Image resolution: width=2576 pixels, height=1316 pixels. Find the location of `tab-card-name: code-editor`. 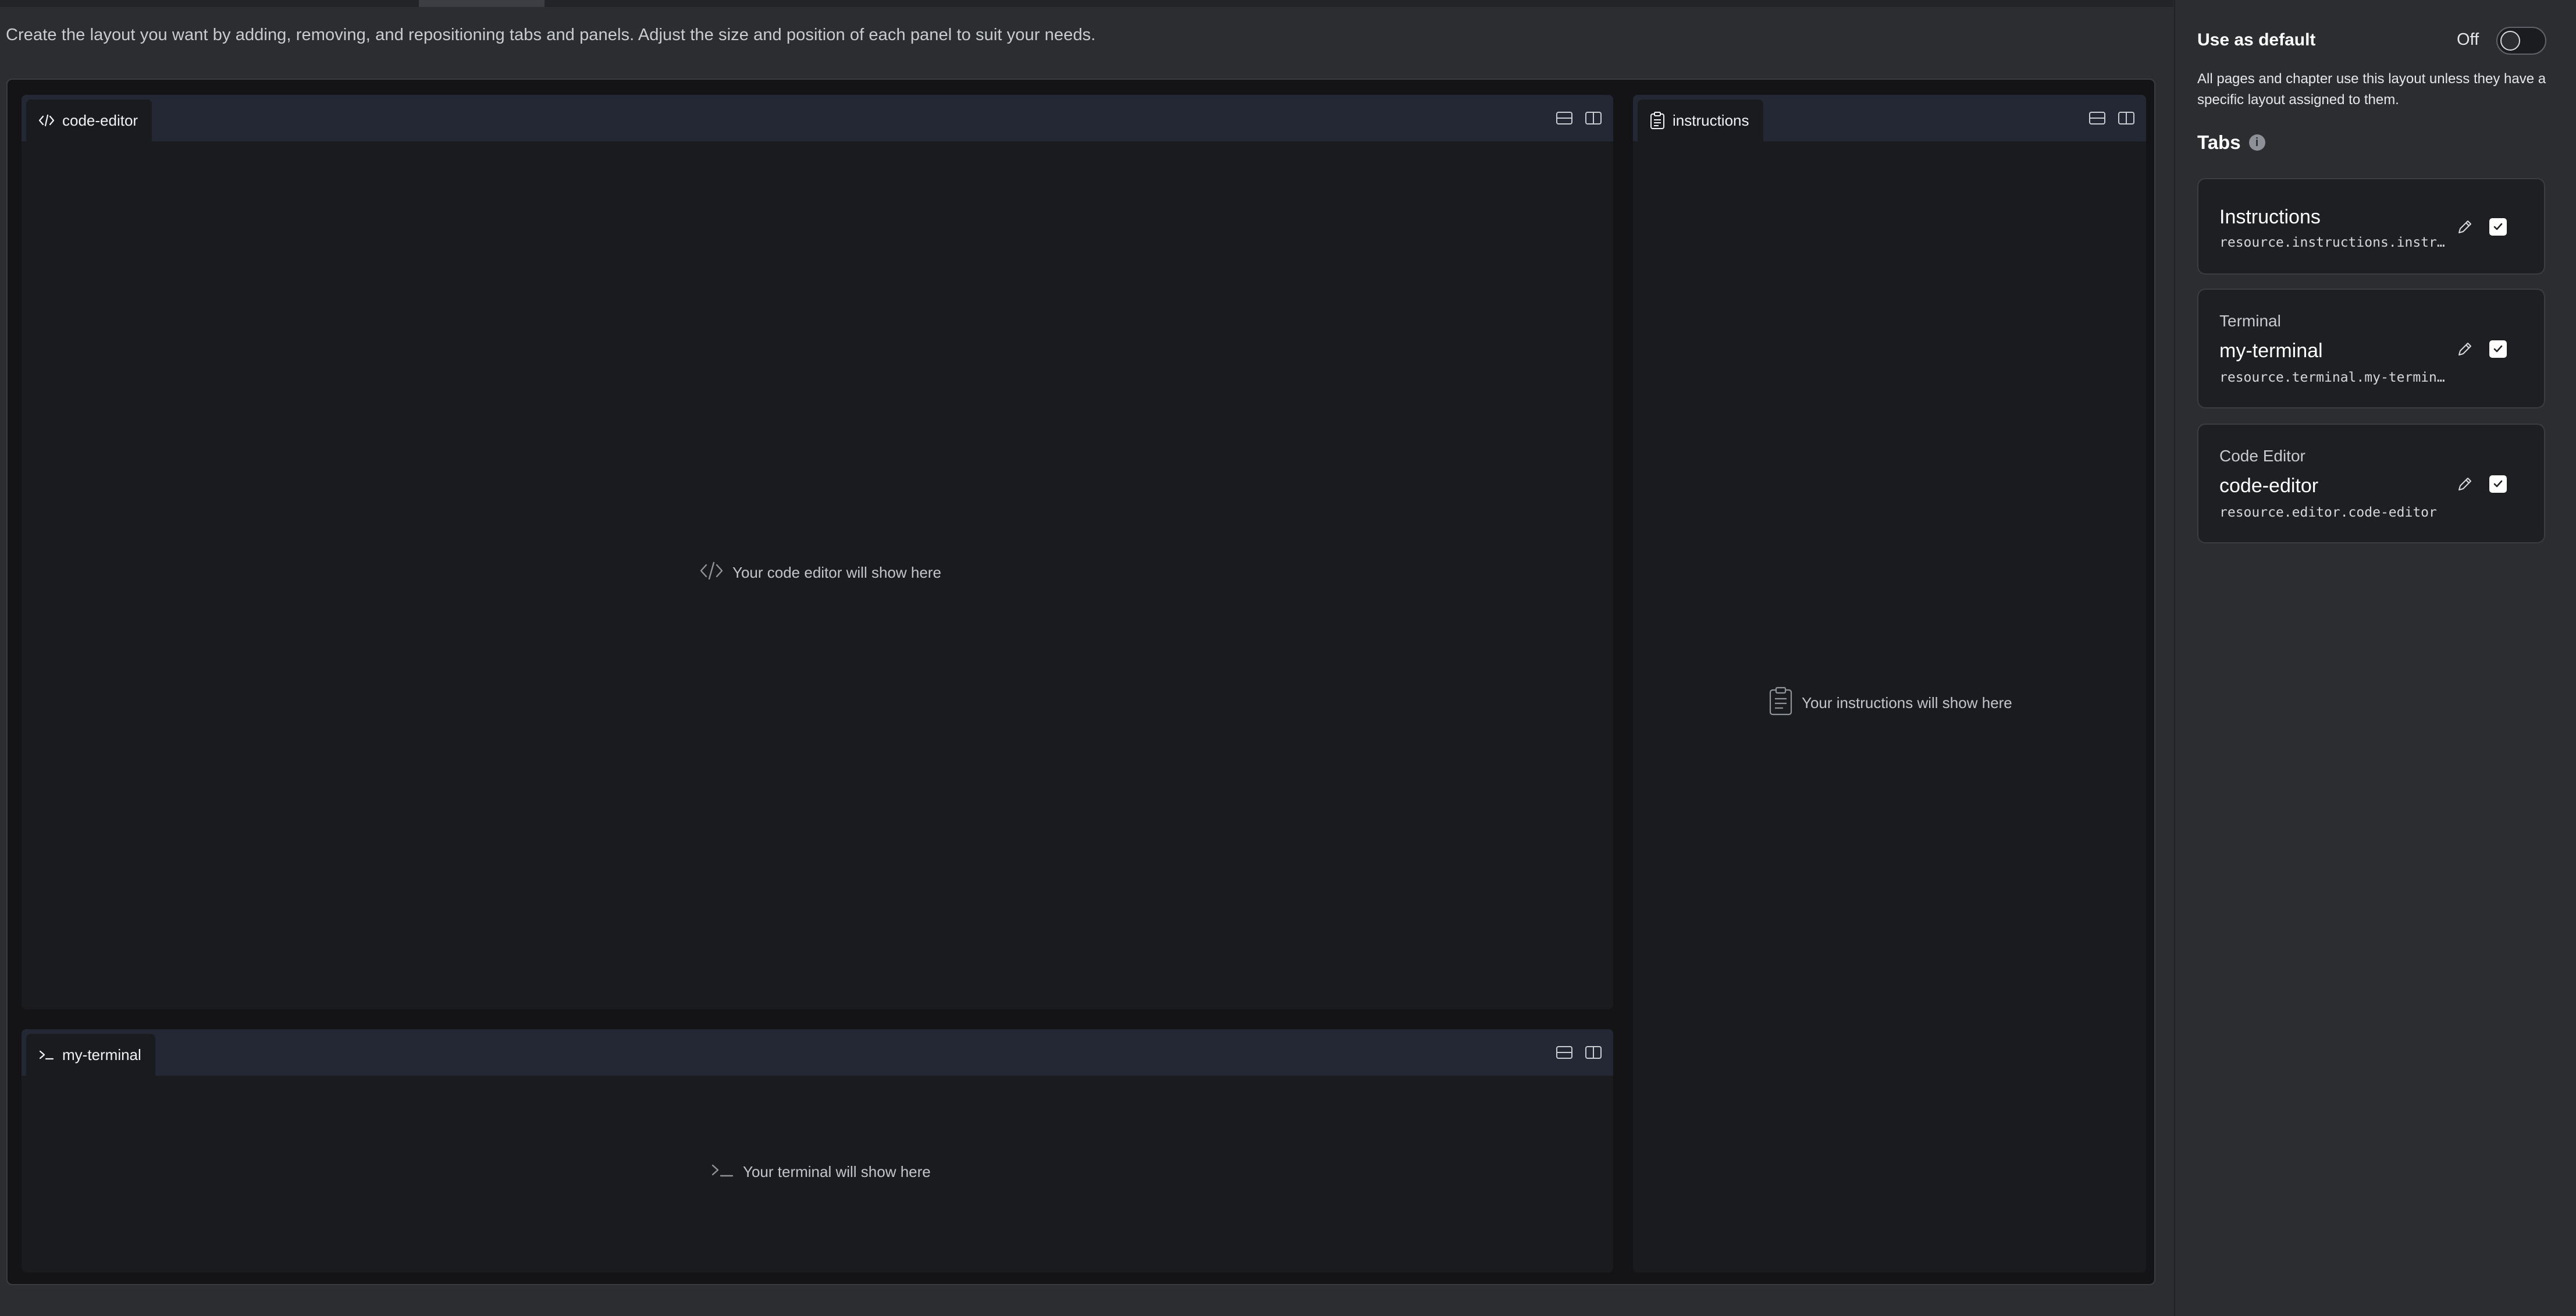

tab-card-name: code-editor is located at coordinates (2269, 486).